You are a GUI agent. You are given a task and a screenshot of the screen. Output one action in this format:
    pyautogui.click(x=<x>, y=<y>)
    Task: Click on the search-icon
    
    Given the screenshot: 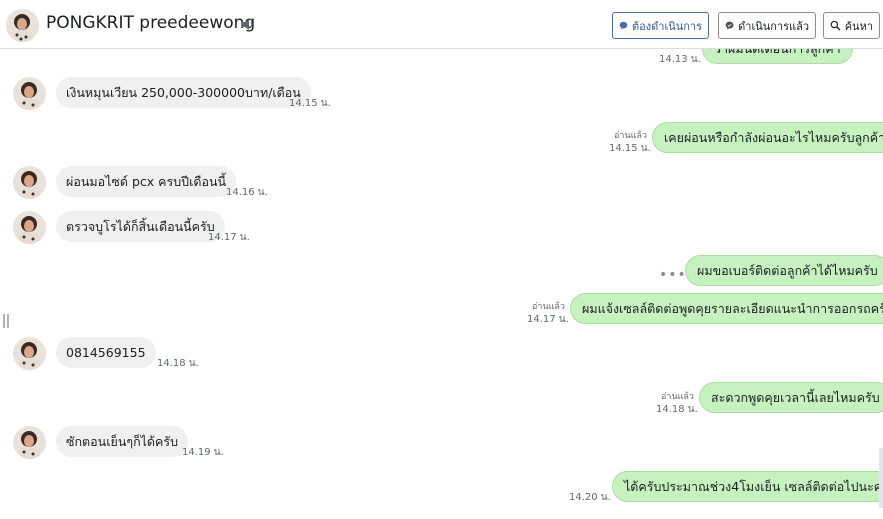 What is the action you would take?
    pyautogui.click(x=835, y=25)
    